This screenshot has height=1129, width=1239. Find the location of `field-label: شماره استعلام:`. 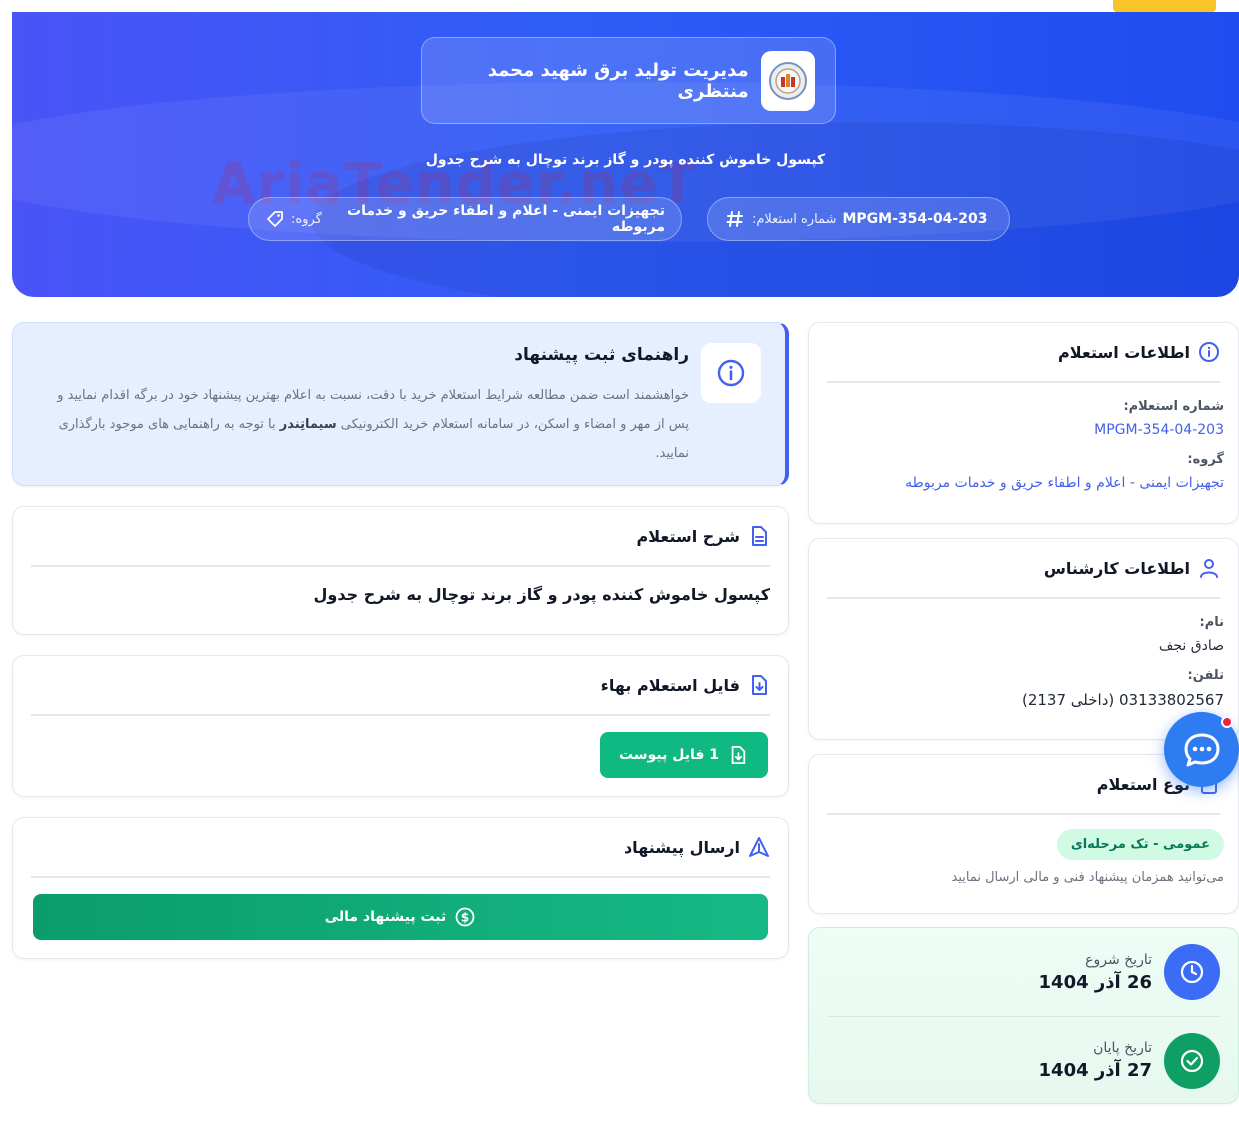

field-label: شماره استعلام: is located at coordinates (1173, 406).